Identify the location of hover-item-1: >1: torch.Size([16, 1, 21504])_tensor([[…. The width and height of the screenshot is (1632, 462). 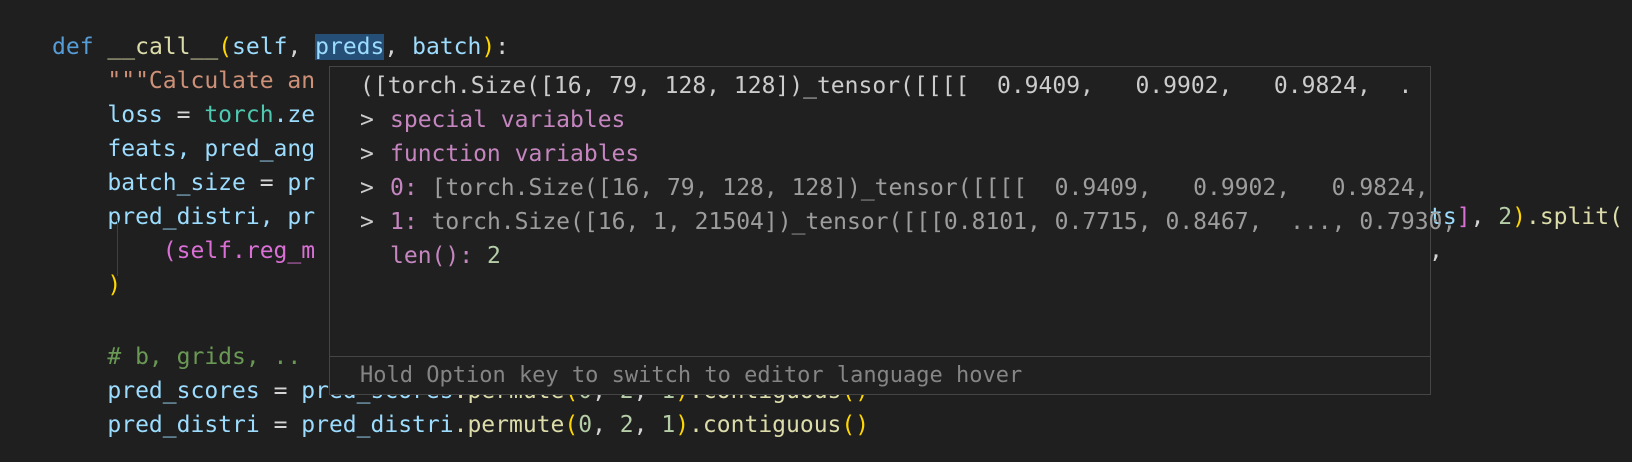
(909, 222).